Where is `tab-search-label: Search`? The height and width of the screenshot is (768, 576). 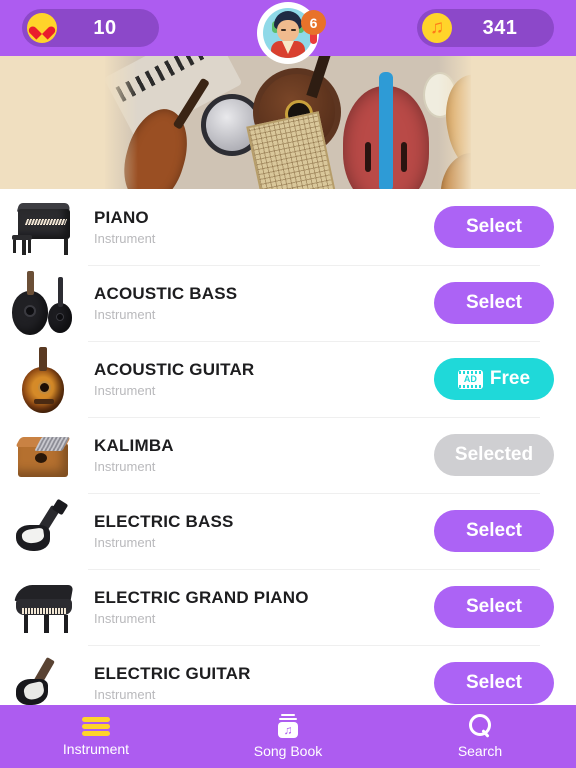 tab-search-label: Search is located at coordinates (480, 751).